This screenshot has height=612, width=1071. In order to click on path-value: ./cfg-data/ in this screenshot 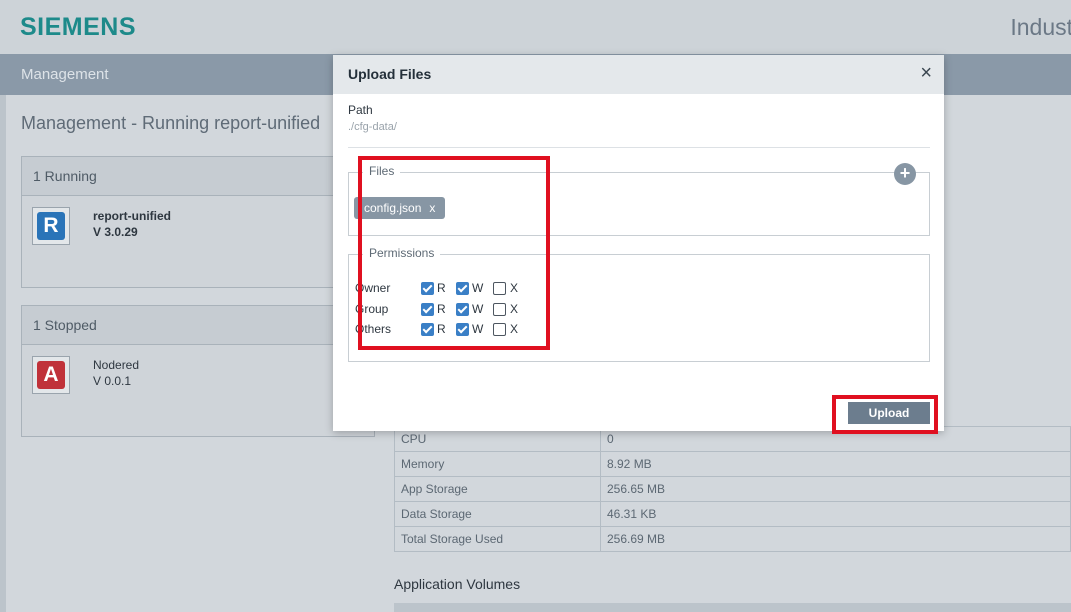, I will do `click(372, 127)`.